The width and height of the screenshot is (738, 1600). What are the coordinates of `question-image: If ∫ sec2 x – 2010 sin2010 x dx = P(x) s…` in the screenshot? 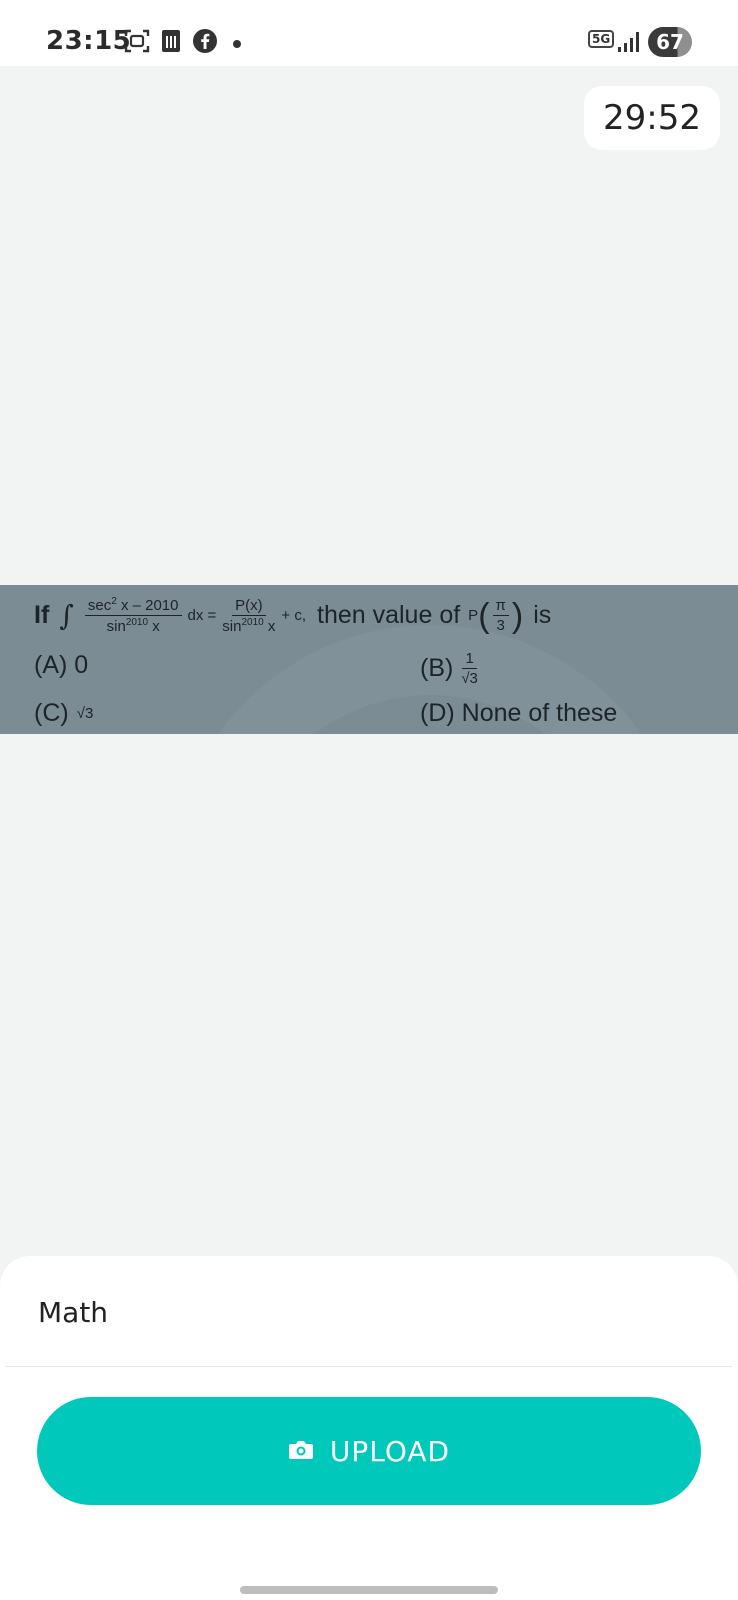 It's located at (369, 659).